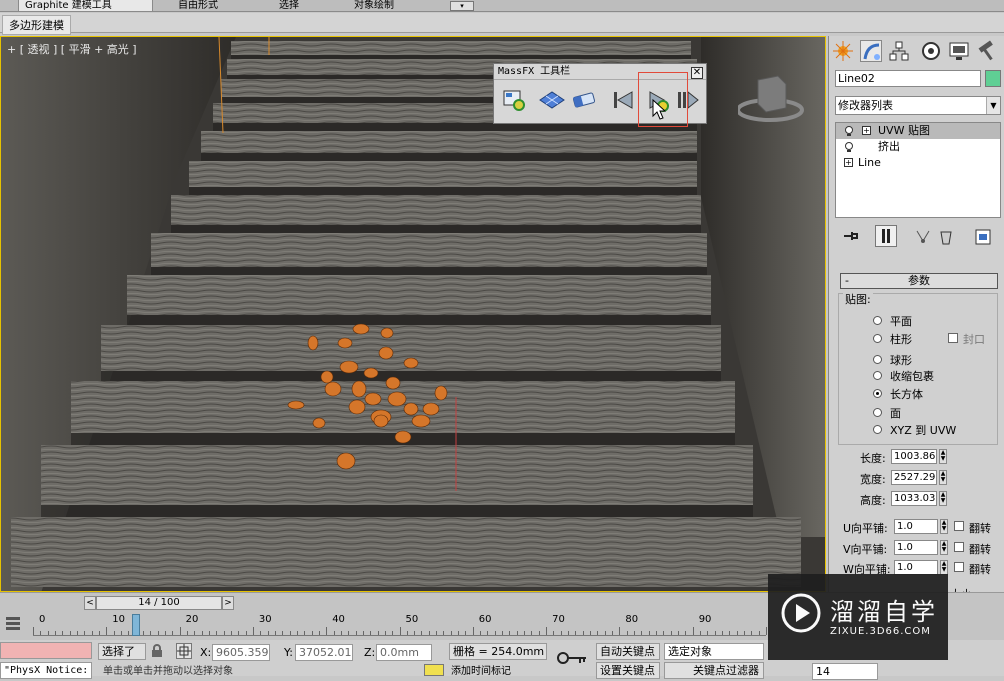  What do you see at coordinates (628, 670) in the screenshot?
I see `set-key-button: 设置关键点` at bounding box center [628, 670].